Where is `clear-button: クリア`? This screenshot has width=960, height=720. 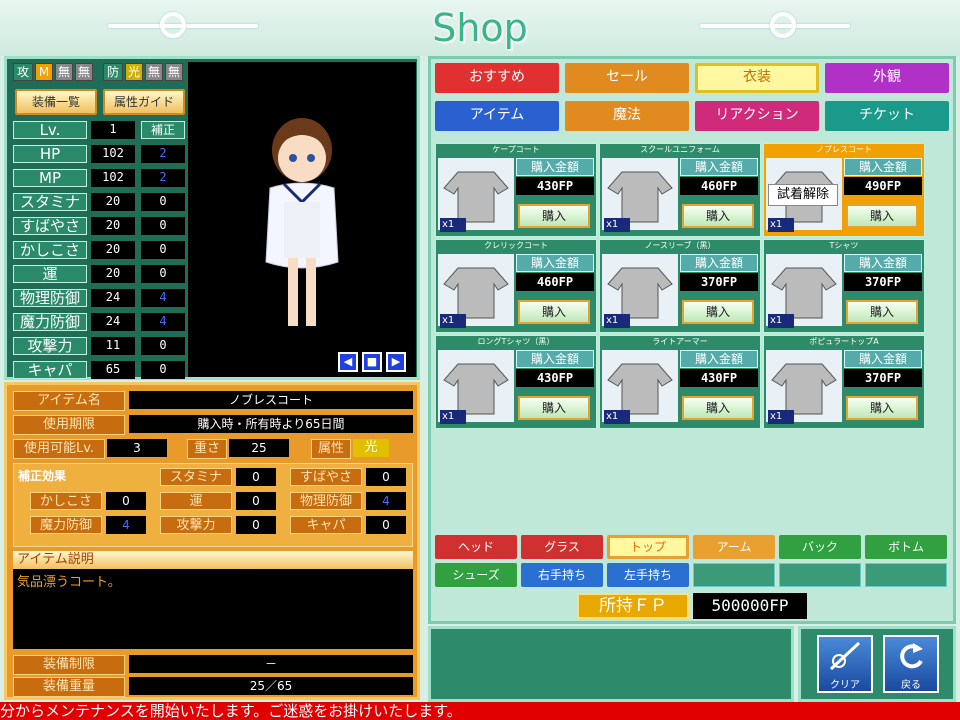
clear-button: クリア is located at coordinates (845, 664).